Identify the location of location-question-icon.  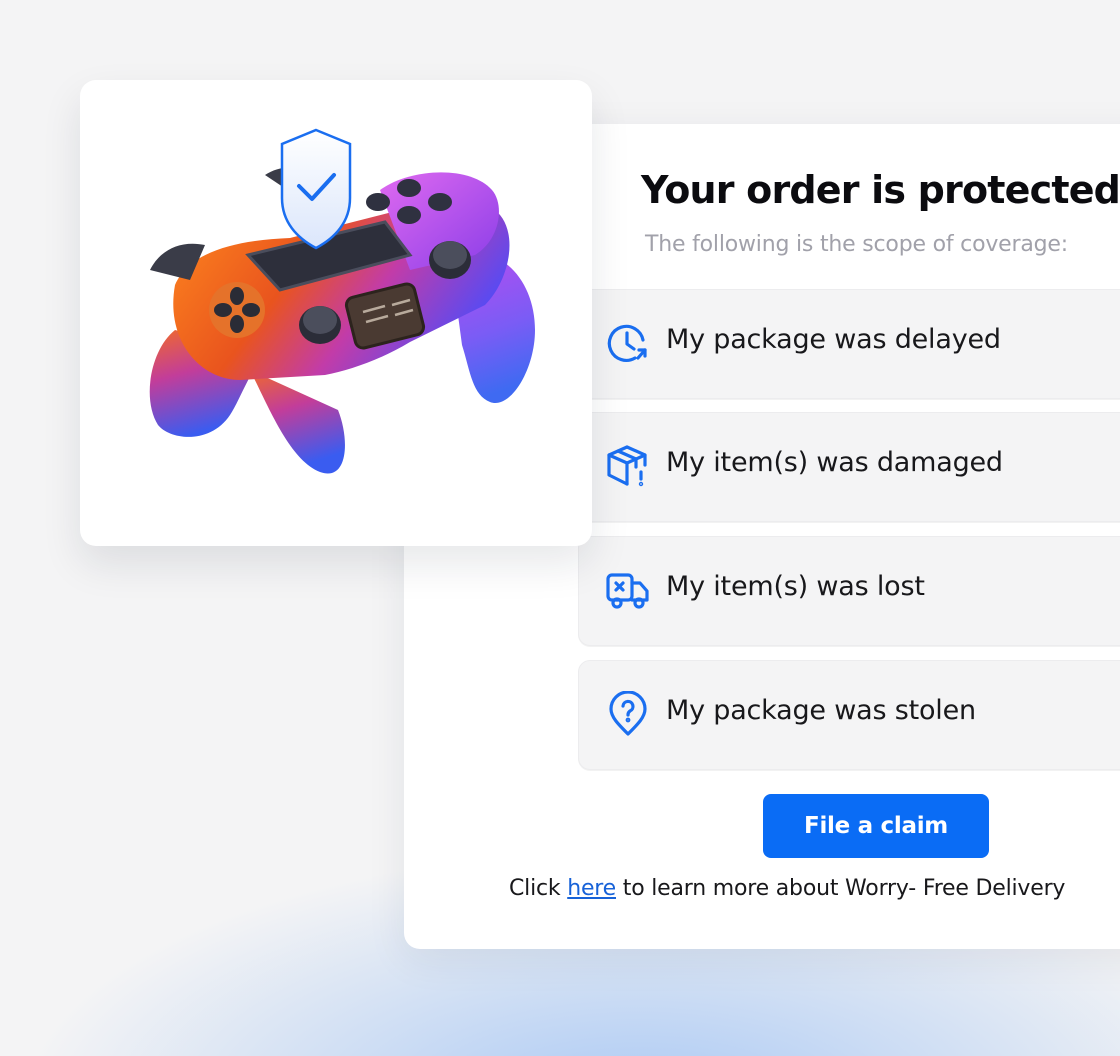
(628, 713).